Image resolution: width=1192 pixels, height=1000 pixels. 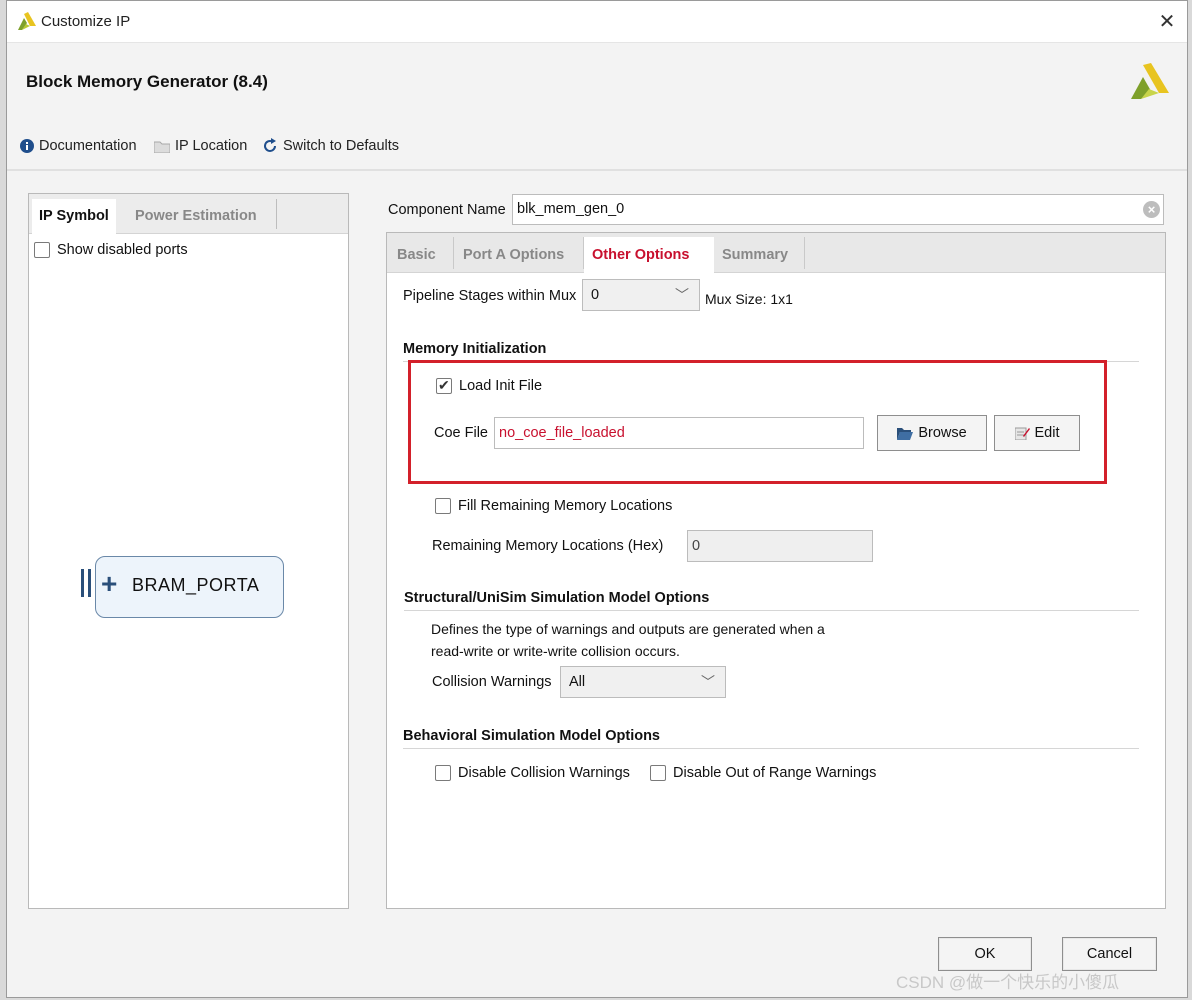 I want to click on show-disabled-ports-option: Show disabled ports, so click(x=111, y=250).